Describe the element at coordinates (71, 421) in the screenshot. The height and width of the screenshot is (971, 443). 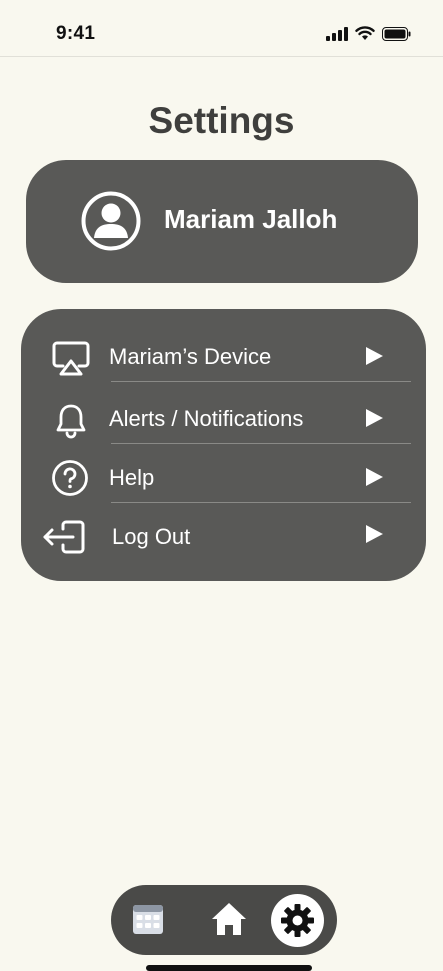
I see `bell-icon` at that location.